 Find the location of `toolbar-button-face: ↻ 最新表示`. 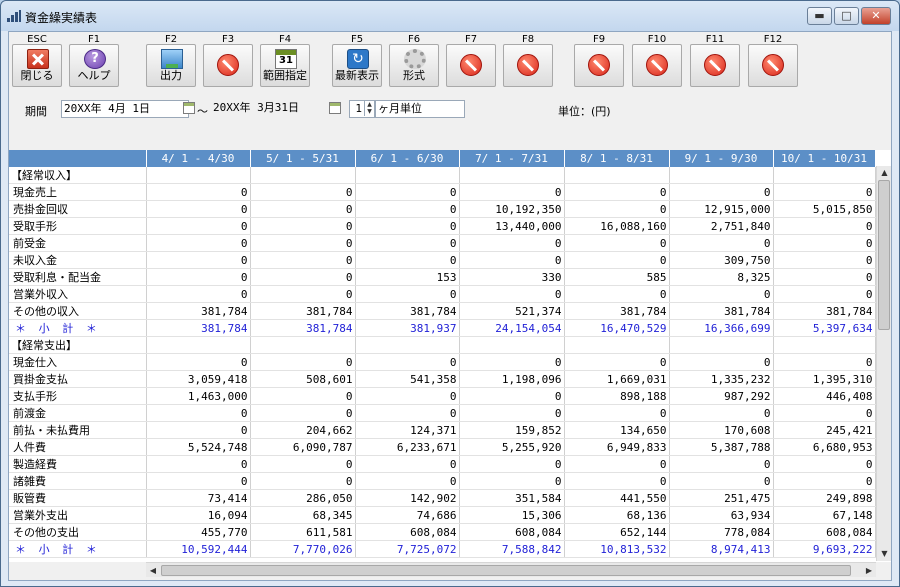

toolbar-button-face: ↻ 最新表示 is located at coordinates (357, 65).